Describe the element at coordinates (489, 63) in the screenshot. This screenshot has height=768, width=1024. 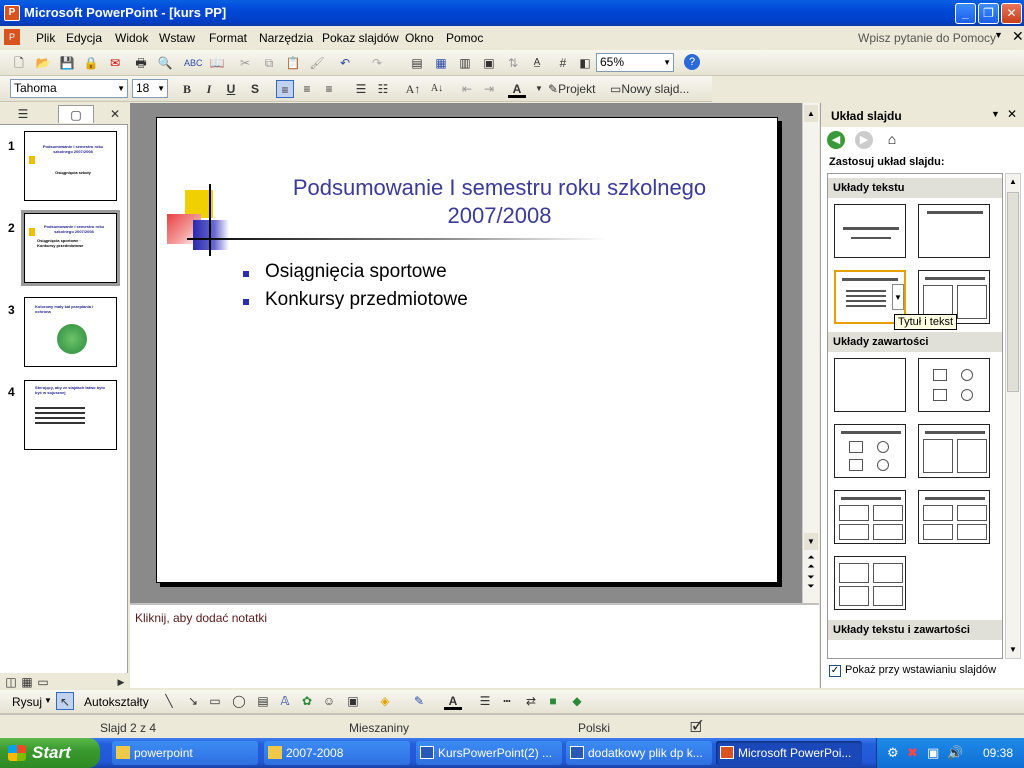
I see `insert-picture-icon: ▣` at that location.